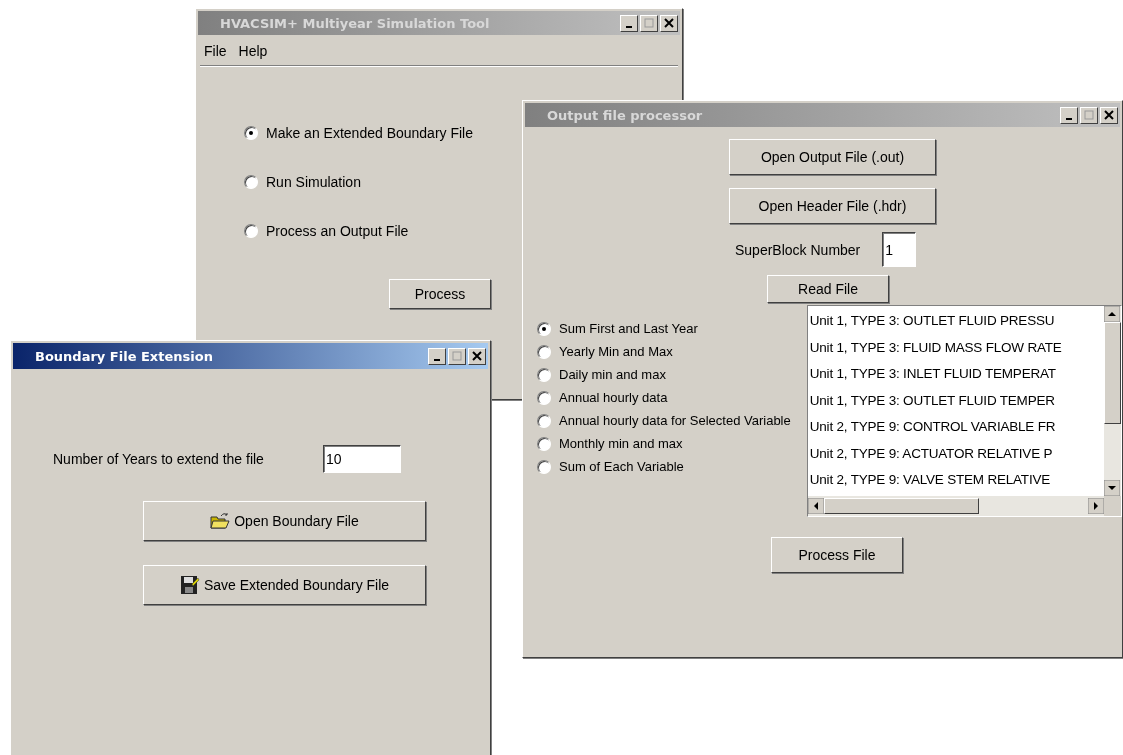  What do you see at coordinates (601, 374) in the screenshot?
I see `radio-option: Daily min and max` at bounding box center [601, 374].